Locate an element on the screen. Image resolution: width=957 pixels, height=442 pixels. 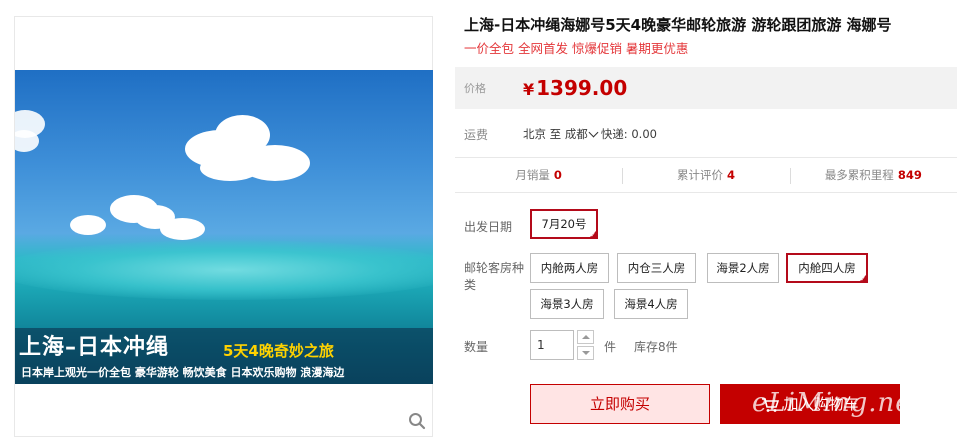
room-option: 内仓三人房 is located at coordinates (656, 268).